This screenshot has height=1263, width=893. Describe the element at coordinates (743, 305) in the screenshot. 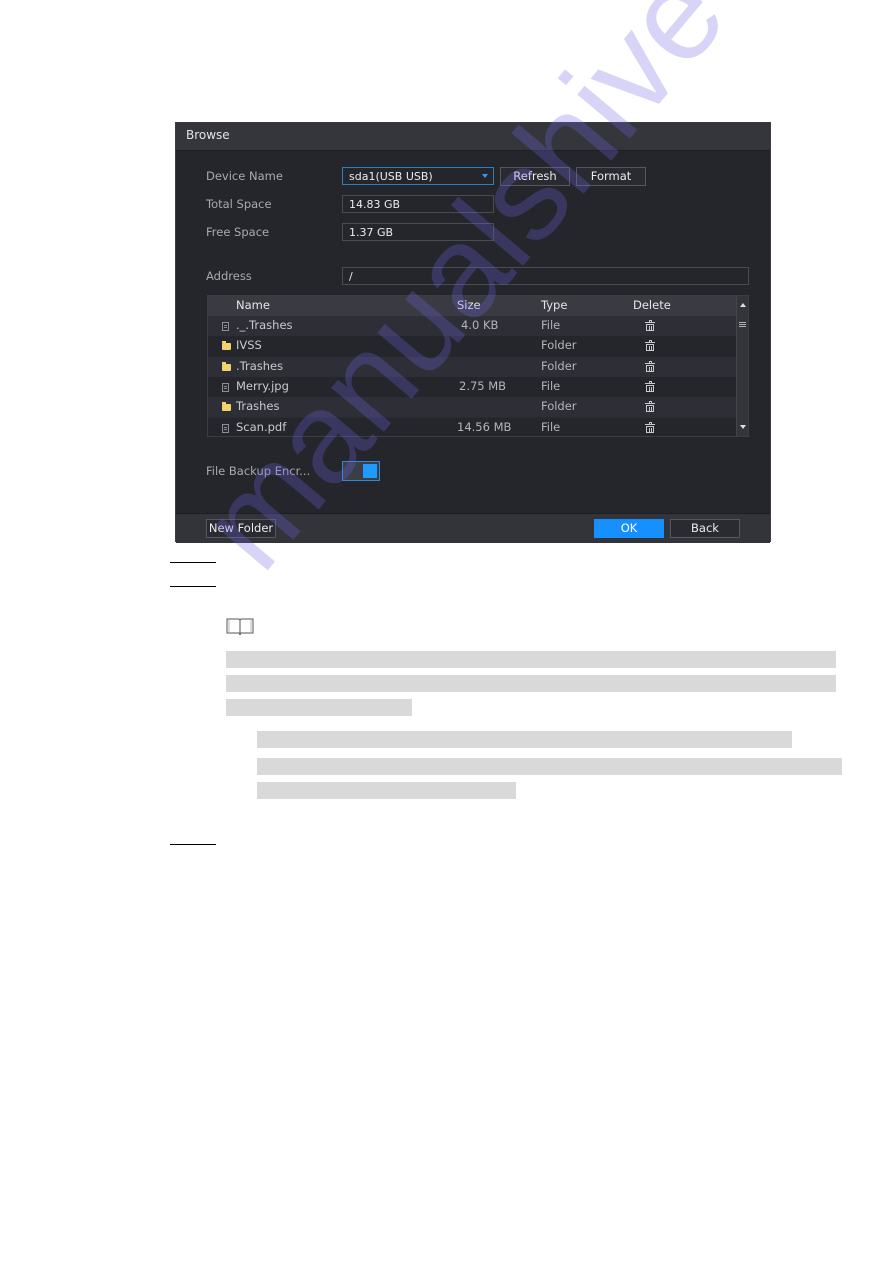

I see `scroll-up-arrow-icon` at that location.